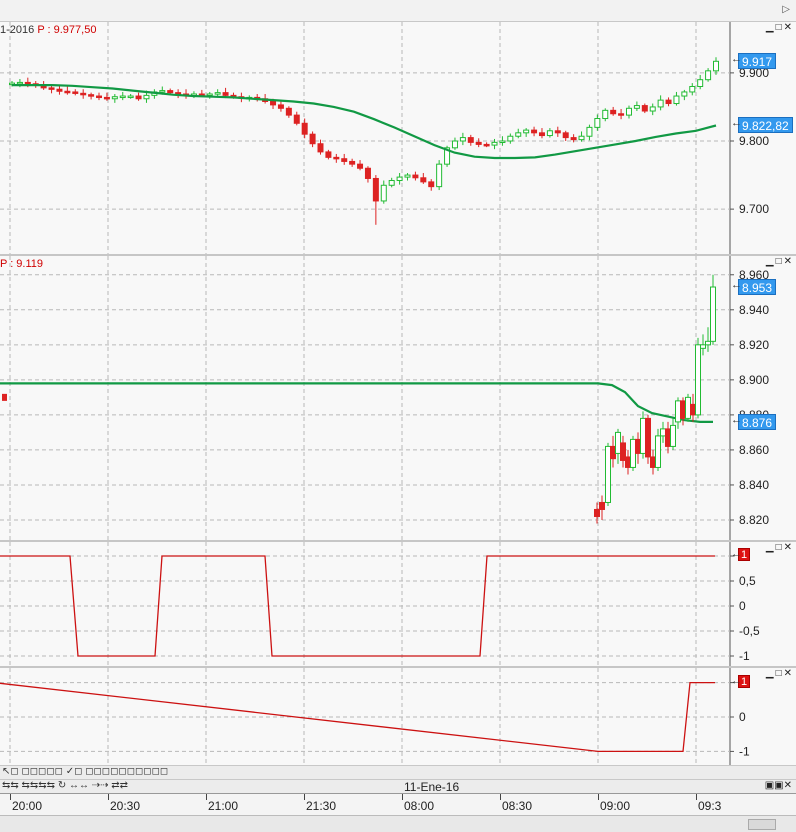 The image size is (796, 832). What do you see at coordinates (765, 125) in the screenshot?
I see `moving-average-tag: 9.822,82` at bounding box center [765, 125].